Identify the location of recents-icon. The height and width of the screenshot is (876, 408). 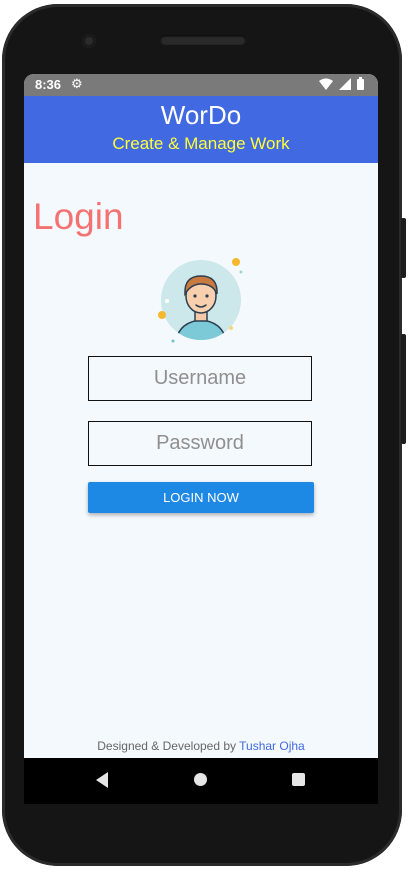
(298, 779).